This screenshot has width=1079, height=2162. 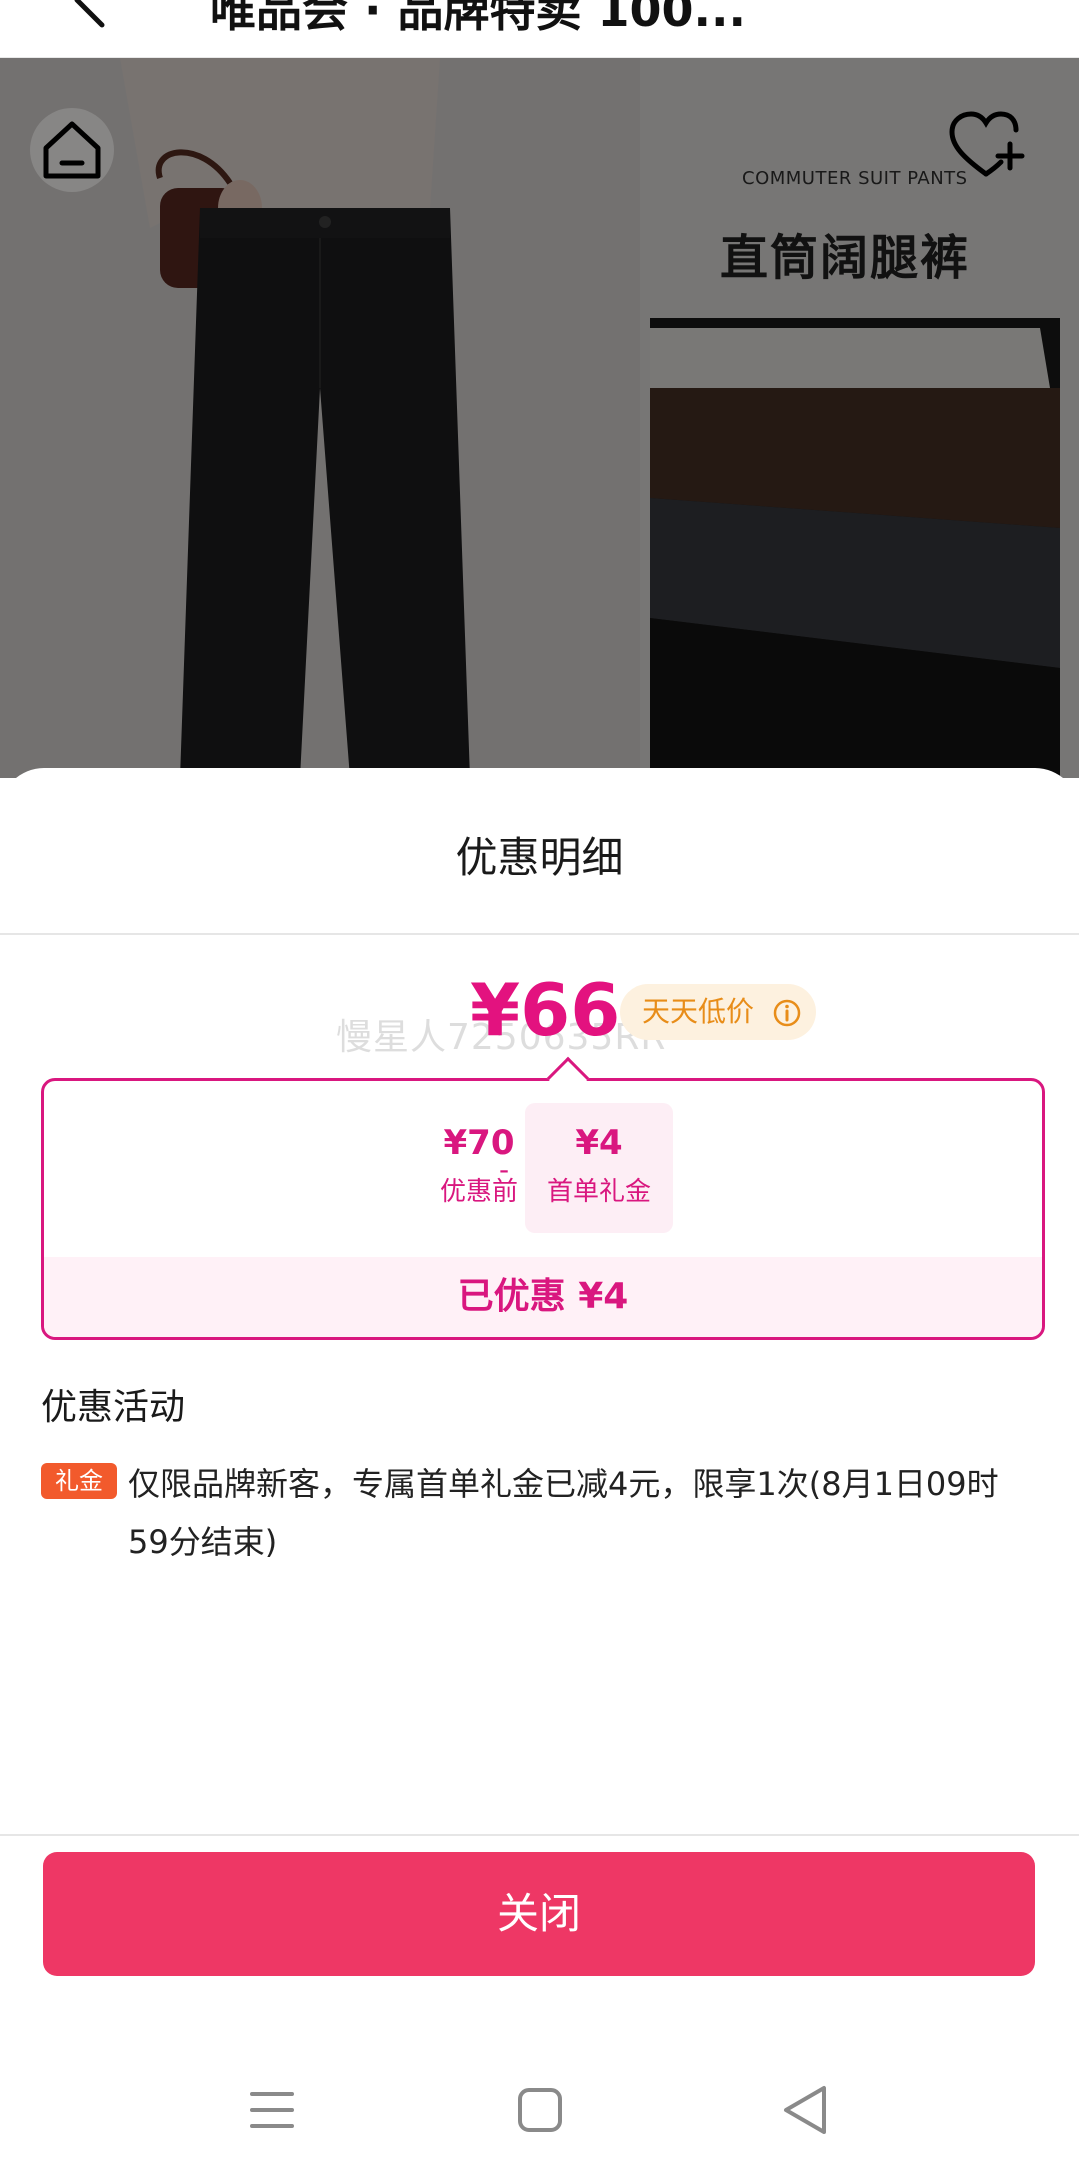 I want to click on promo-heading: 优惠活动, so click(x=113, y=1407).